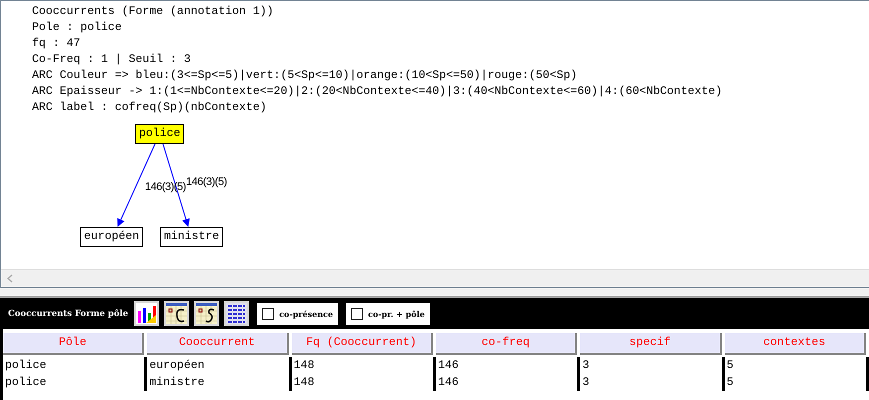 The width and height of the screenshot is (869, 400). Describe the element at coordinates (112, 237) in the screenshot. I see `graph-node: européen` at that location.